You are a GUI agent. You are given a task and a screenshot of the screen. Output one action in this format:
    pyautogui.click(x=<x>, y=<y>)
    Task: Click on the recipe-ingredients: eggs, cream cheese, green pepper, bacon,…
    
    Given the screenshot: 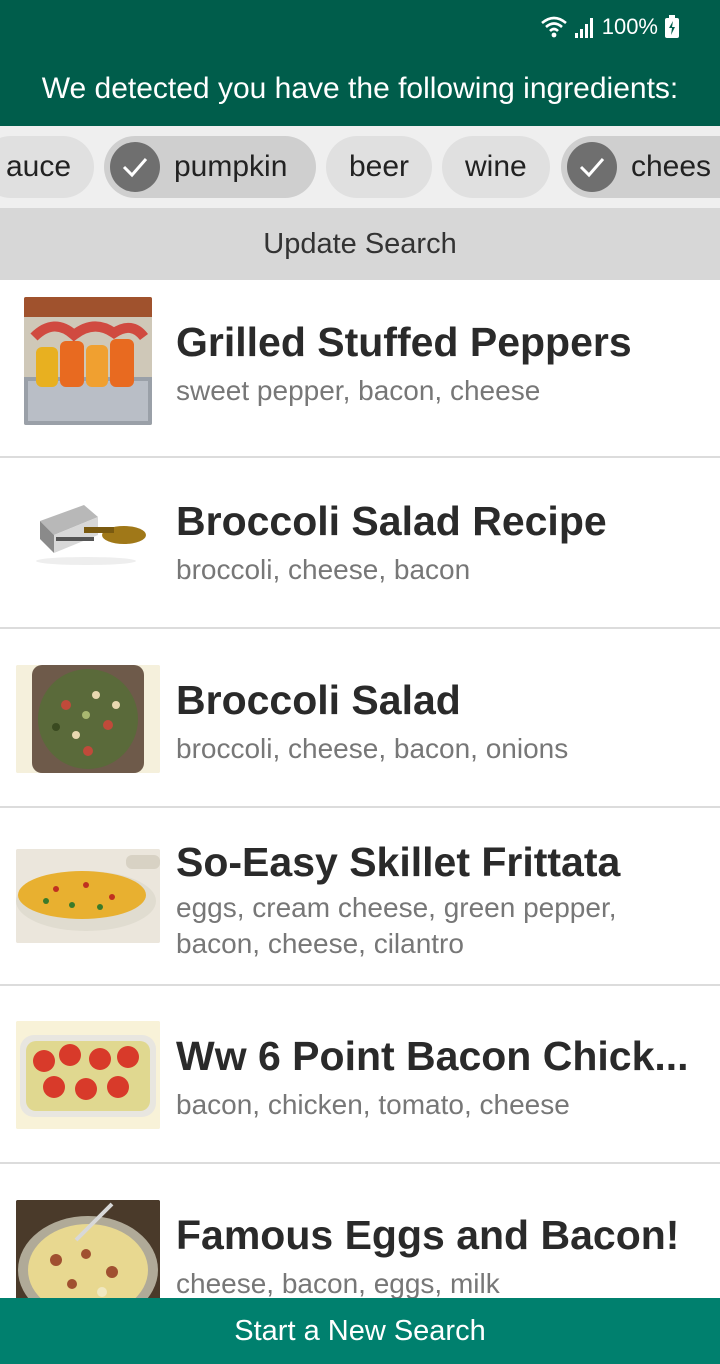 What is the action you would take?
    pyautogui.click(x=396, y=925)
    